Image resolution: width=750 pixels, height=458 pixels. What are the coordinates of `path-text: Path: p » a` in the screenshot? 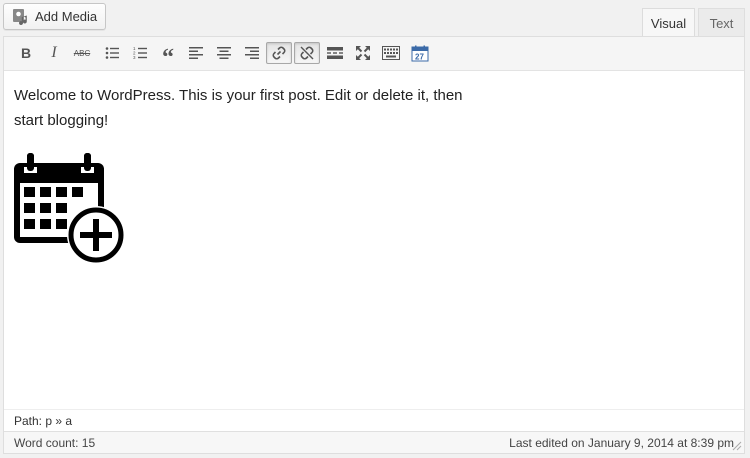 It's located at (43, 420).